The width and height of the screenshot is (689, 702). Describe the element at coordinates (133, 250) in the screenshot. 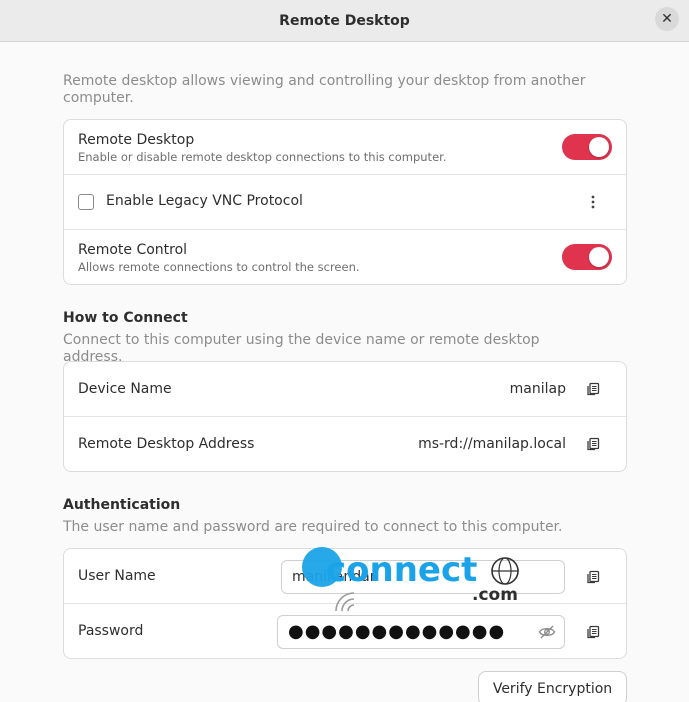

I see `remote-control-title: Remote Control` at that location.